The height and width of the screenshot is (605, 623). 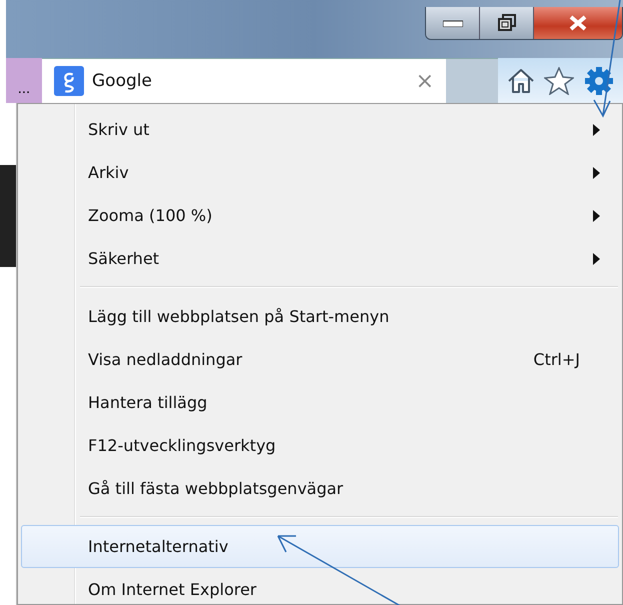 I want to click on star-icon, so click(x=559, y=80).